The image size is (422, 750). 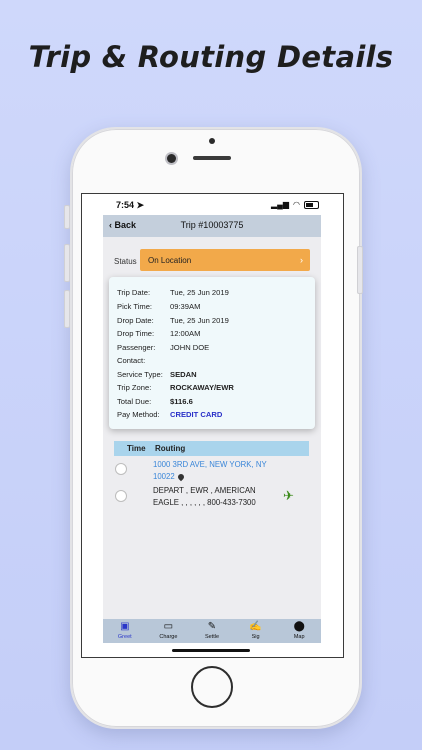 I want to click on airplane-icon: ✈, so click(x=288, y=495).